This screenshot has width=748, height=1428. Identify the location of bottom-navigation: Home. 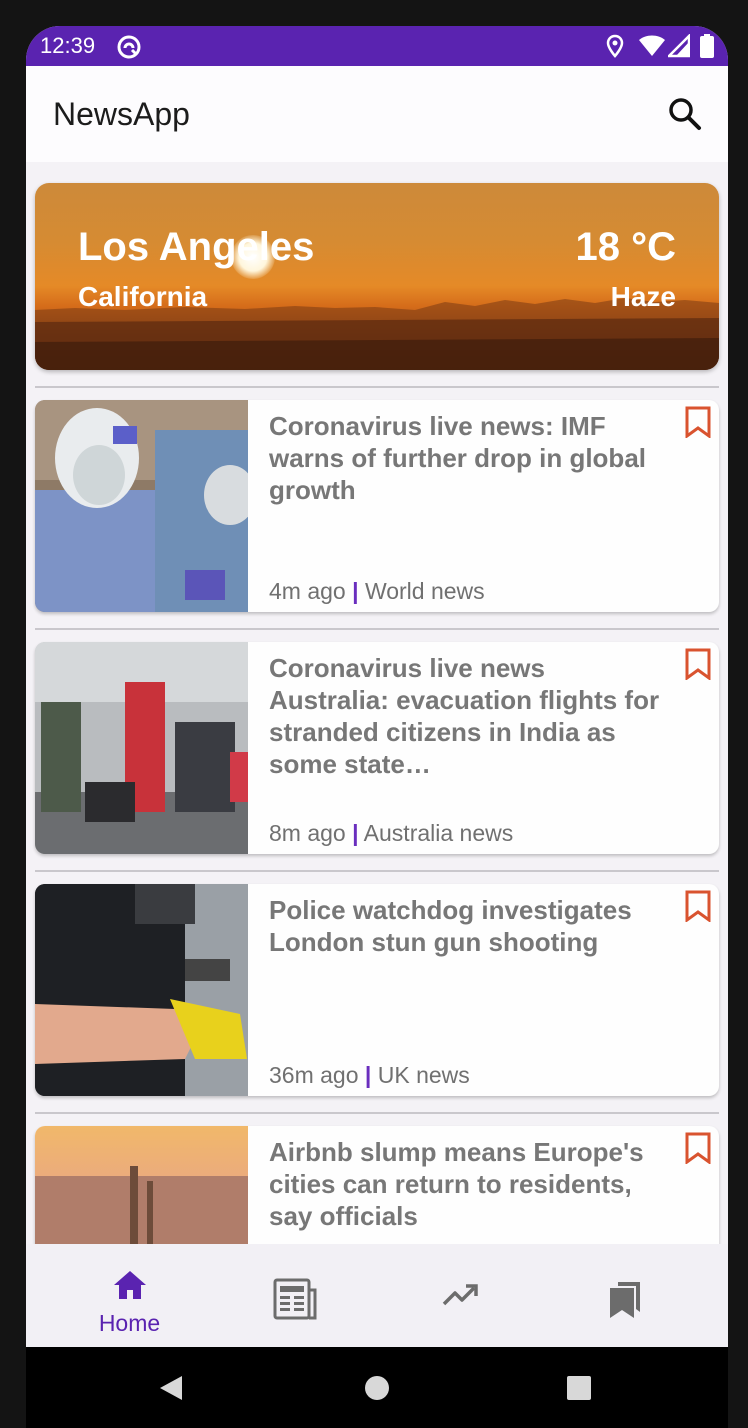
(377, 1295).